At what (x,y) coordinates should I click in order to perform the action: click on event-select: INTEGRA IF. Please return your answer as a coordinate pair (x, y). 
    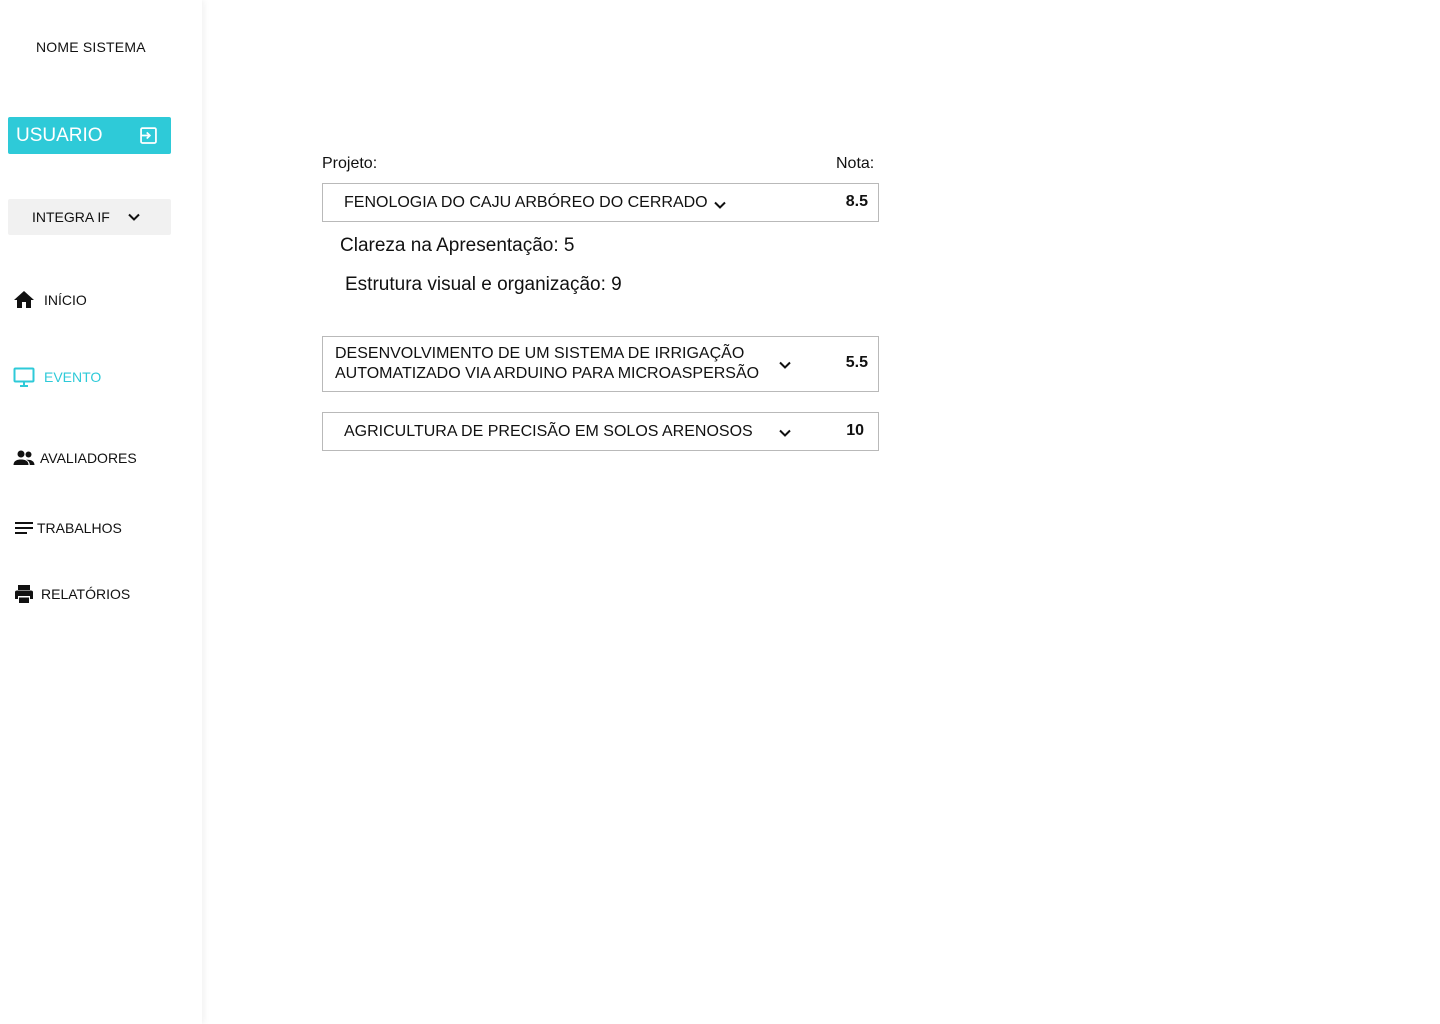
    Looking at the image, I should click on (89, 217).